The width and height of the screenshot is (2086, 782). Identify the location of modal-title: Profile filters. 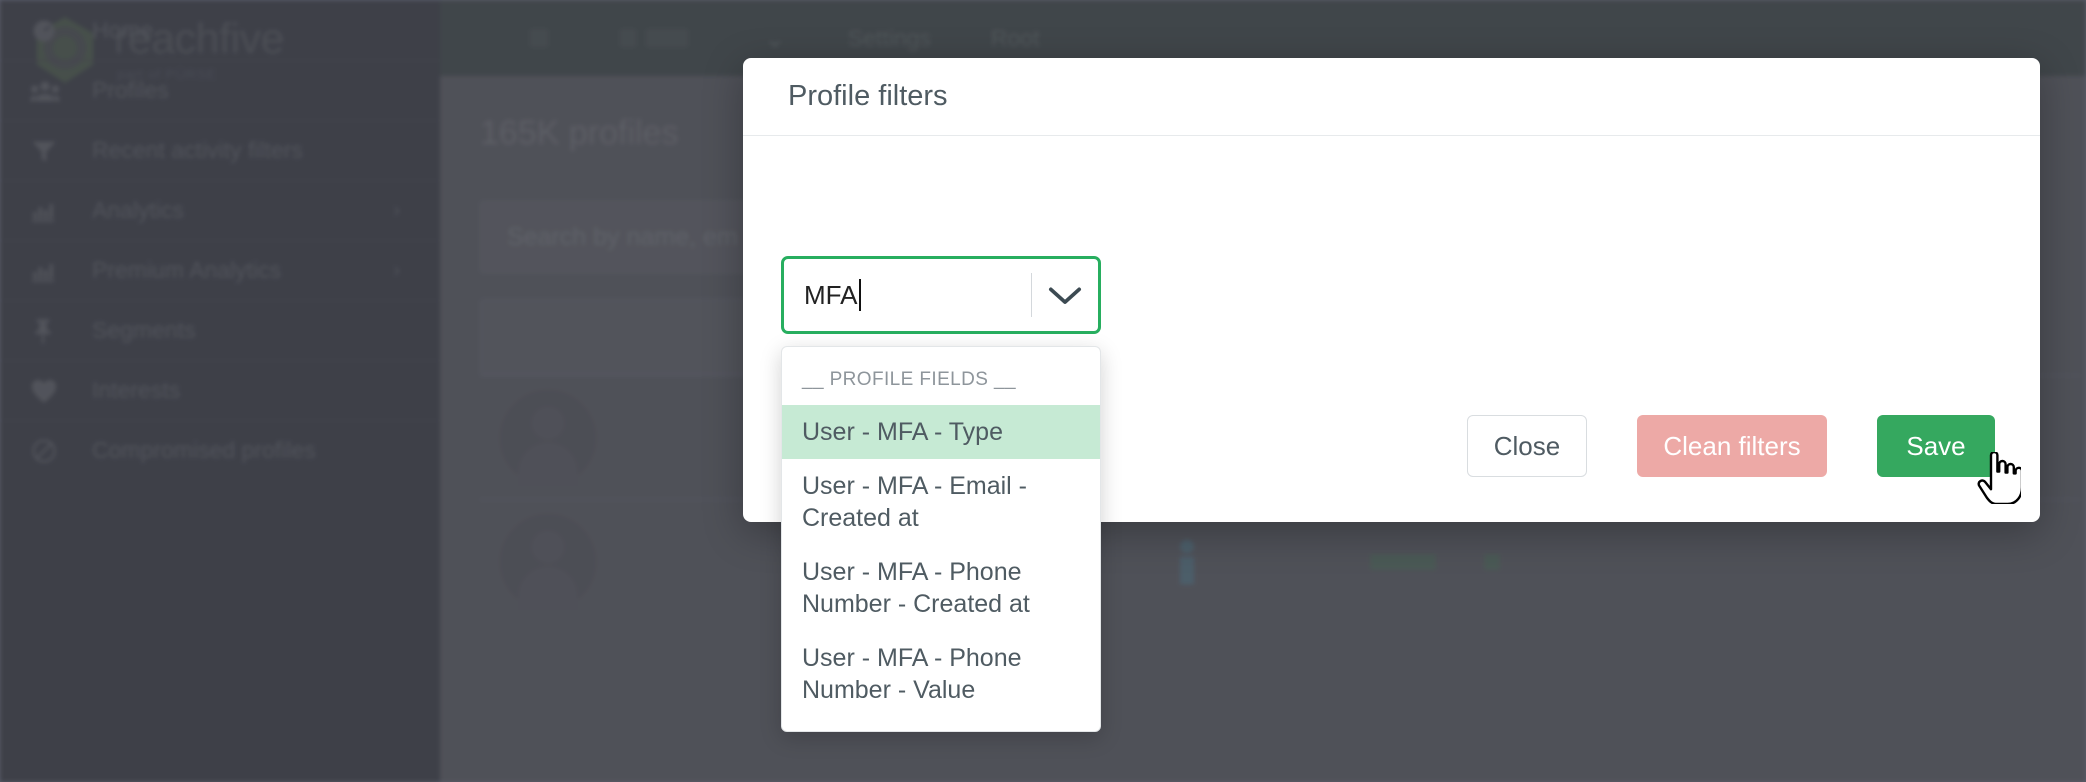
(868, 96).